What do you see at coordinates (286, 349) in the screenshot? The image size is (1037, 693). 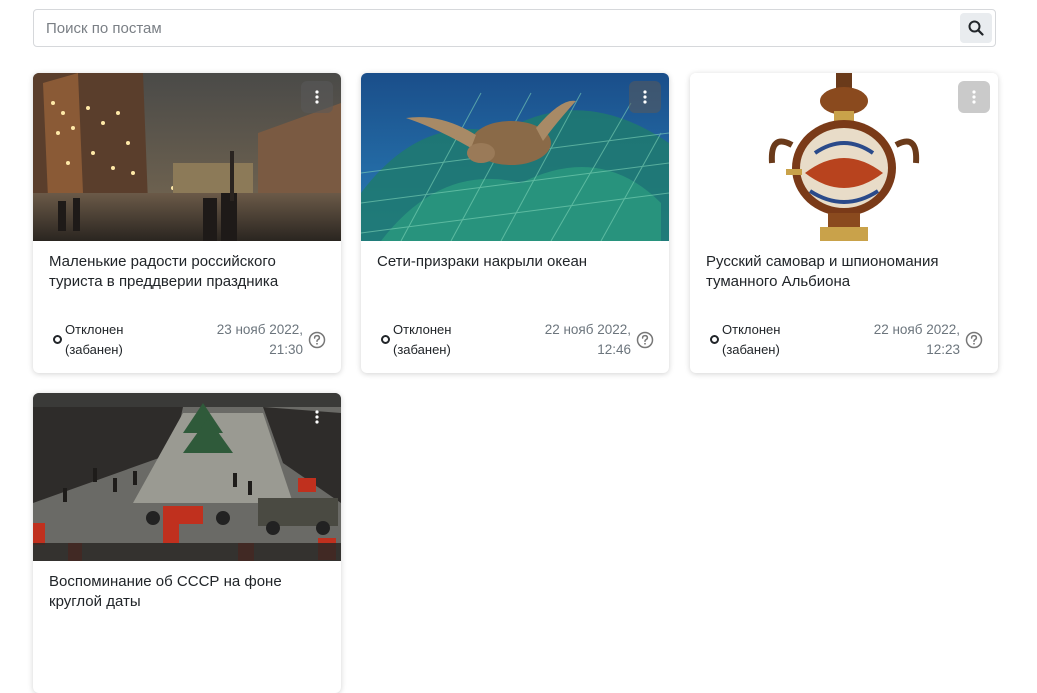 I see `post-date-time: 21:30` at bounding box center [286, 349].